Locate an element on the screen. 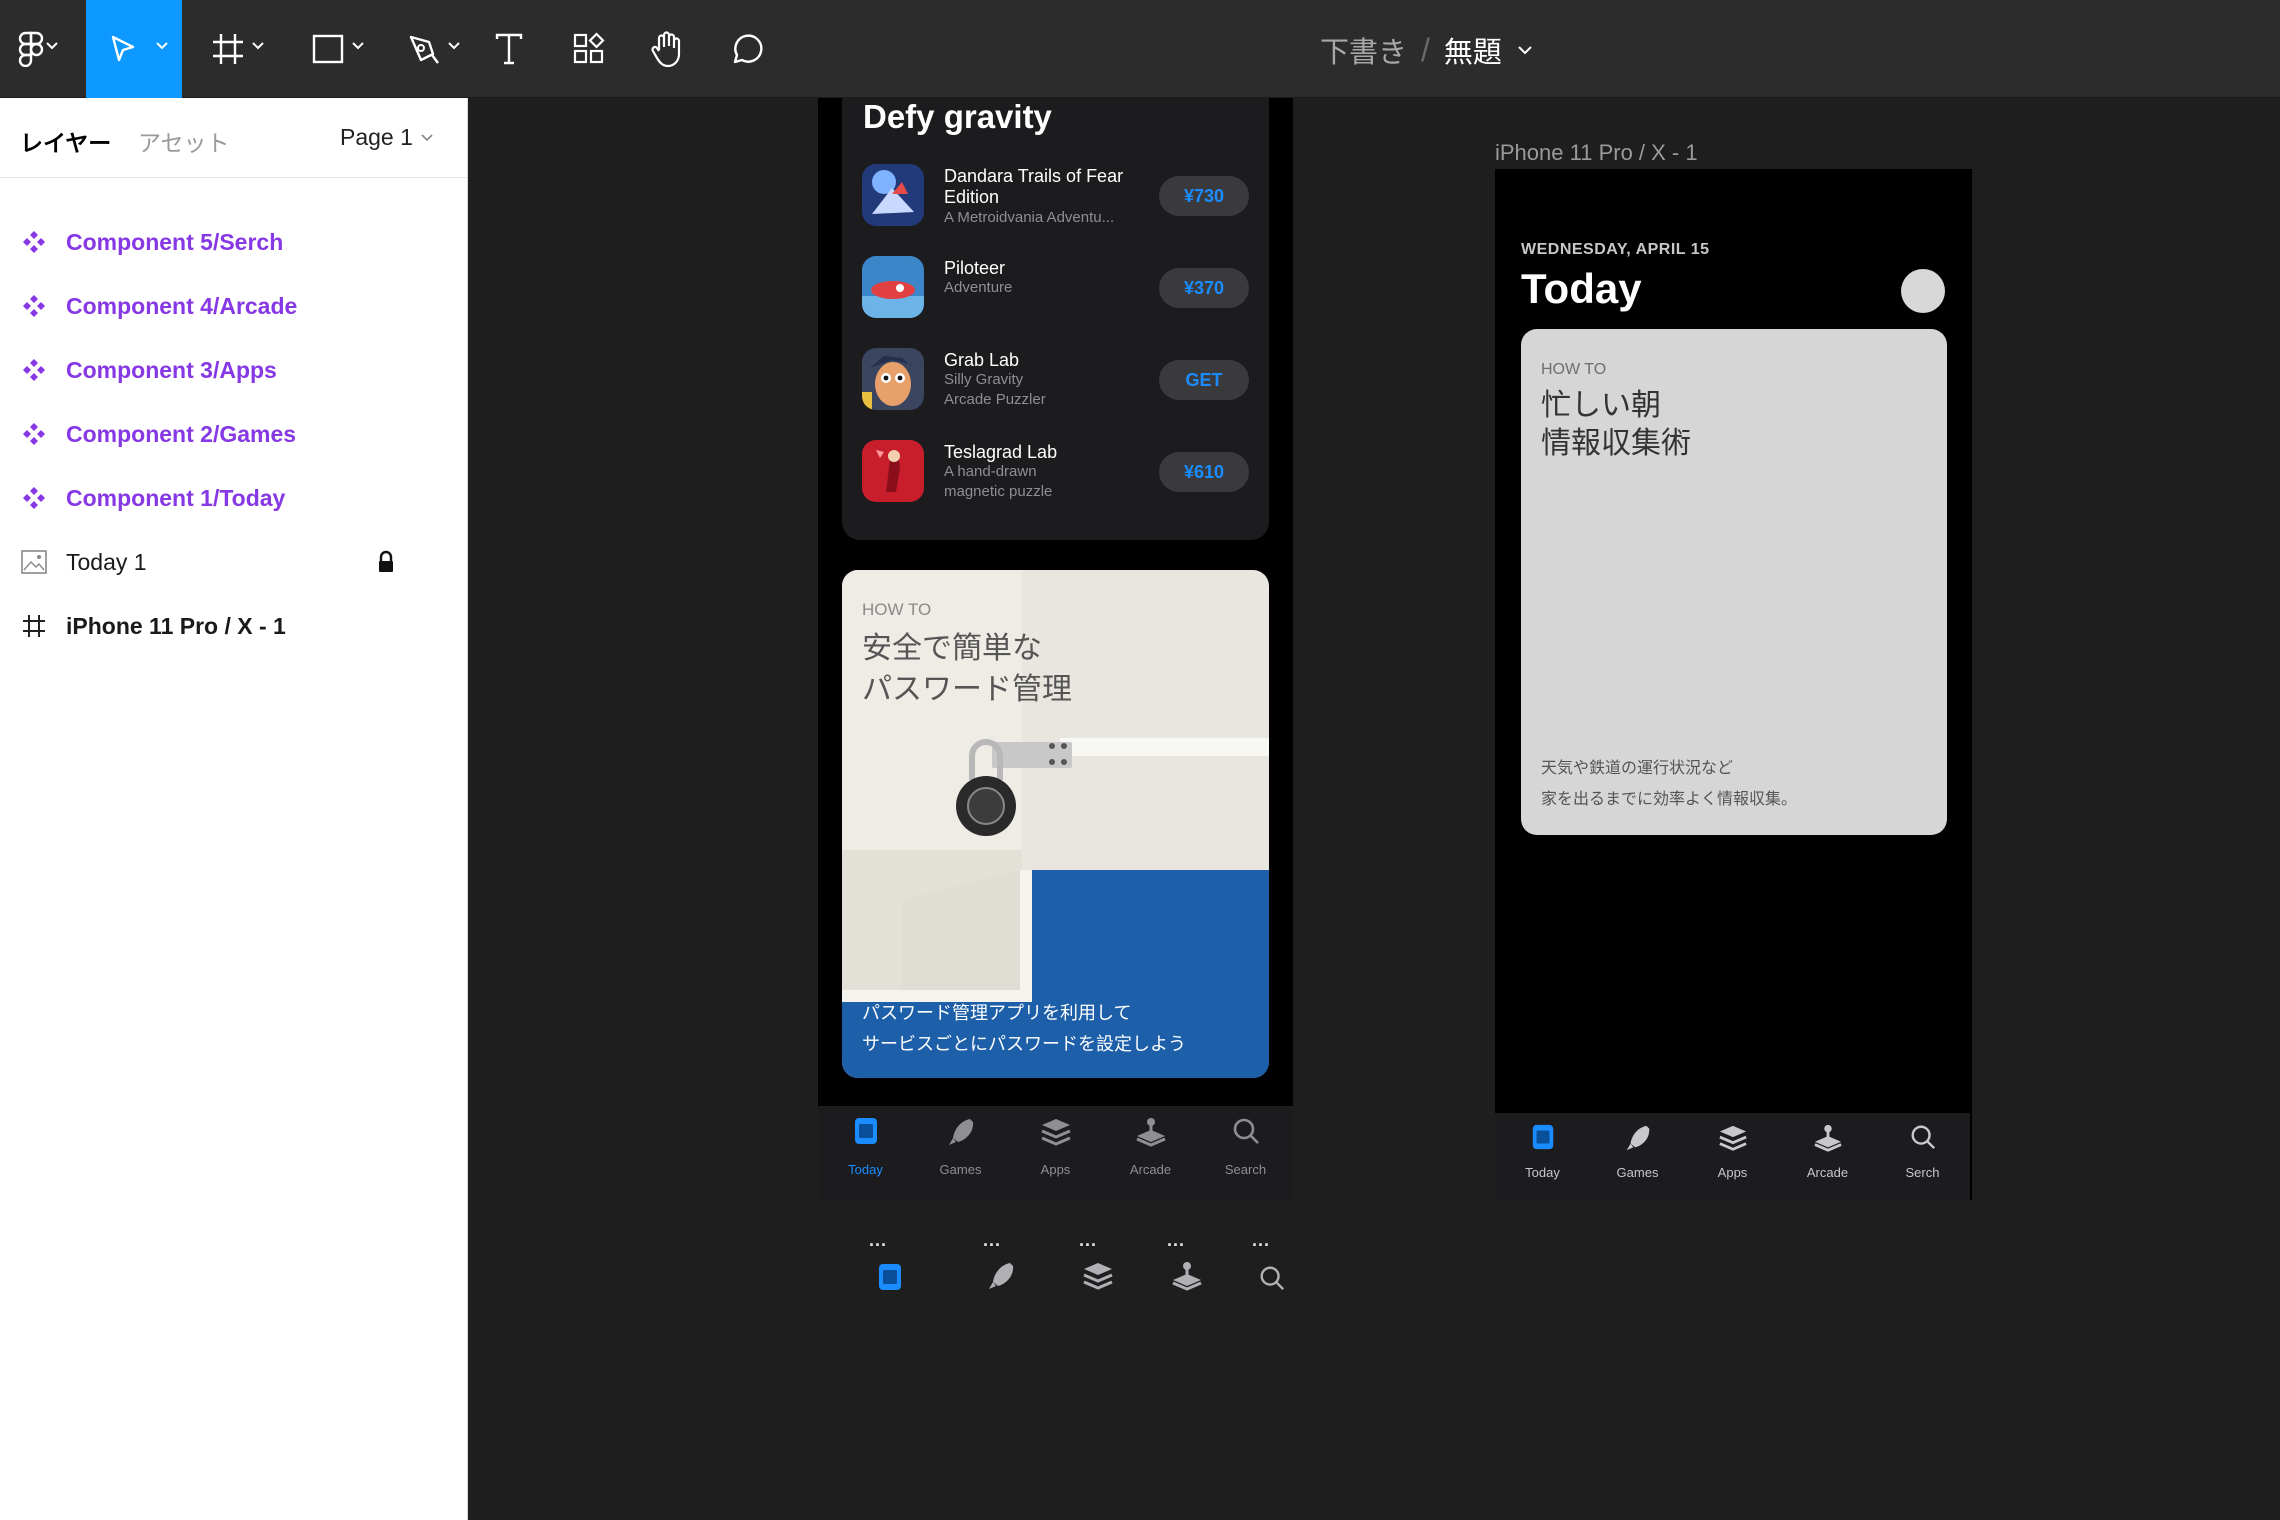  get-button: GET is located at coordinates (1204, 380).